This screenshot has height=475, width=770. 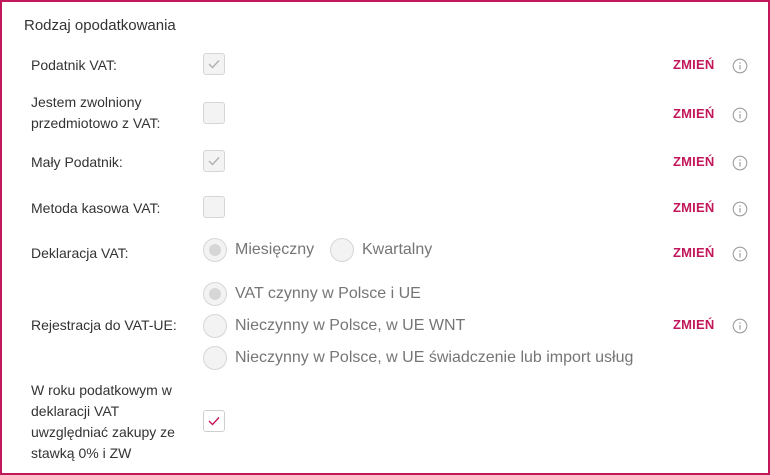 I want to click on radio-quarterly, so click(x=342, y=250).